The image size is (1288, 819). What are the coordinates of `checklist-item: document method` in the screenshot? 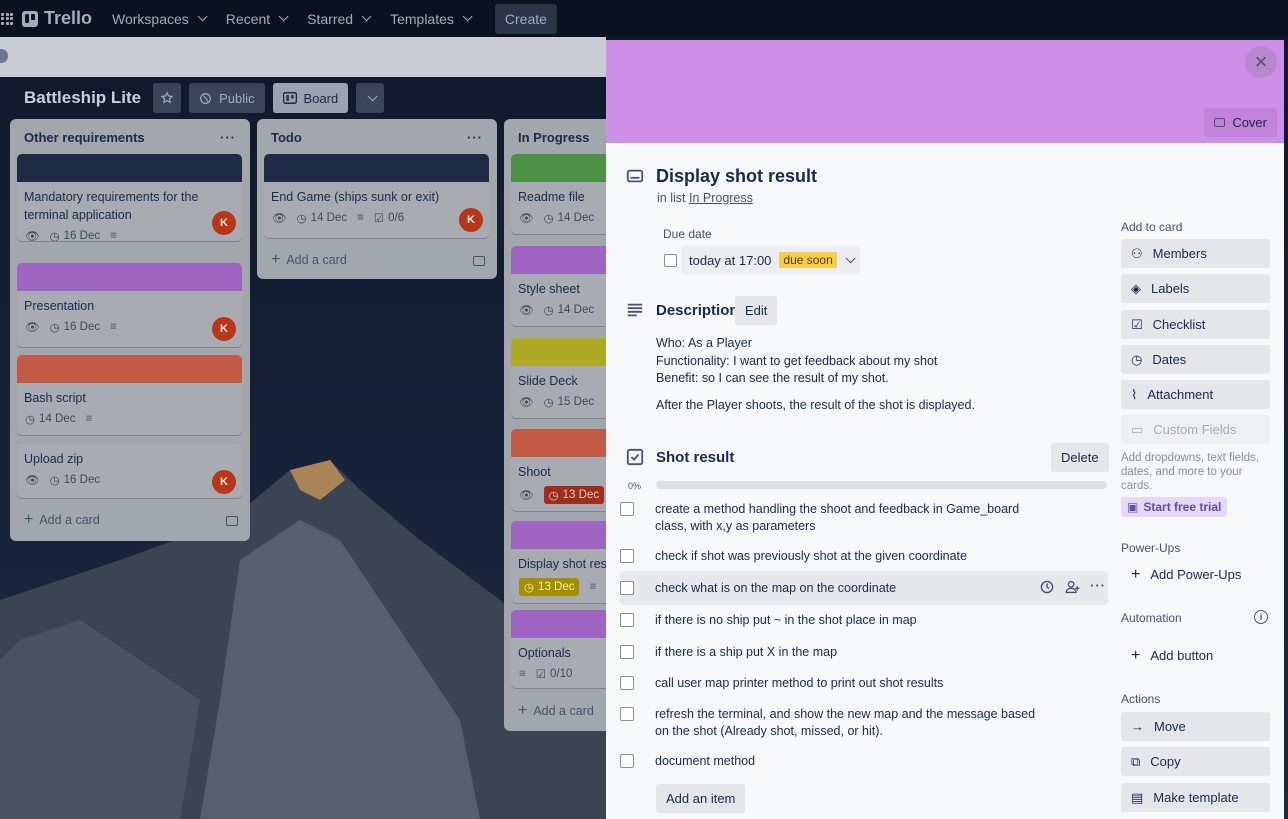 It's located at (864, 761).